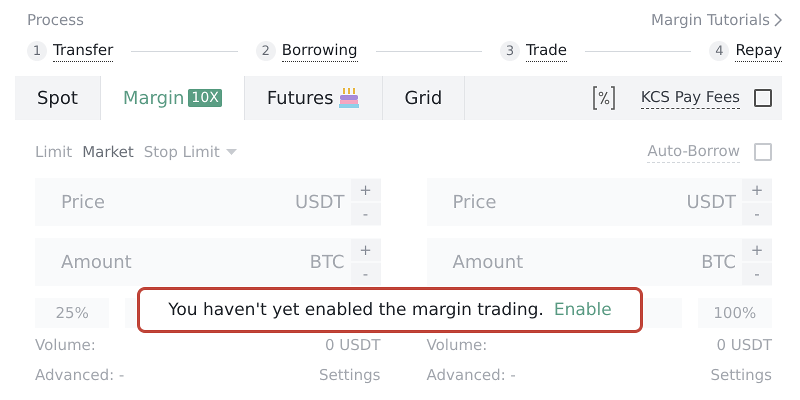 This screenshot has height=400, width=800. Describe the element at coordinates (719, 51) in the screenshot. I see `step-number: 4` at that location.